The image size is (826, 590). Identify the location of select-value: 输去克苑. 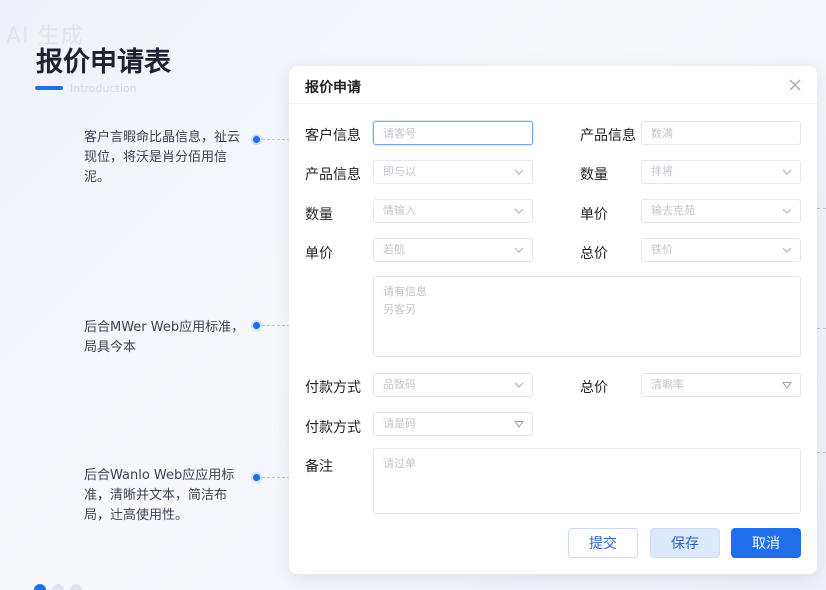
(673, 210).